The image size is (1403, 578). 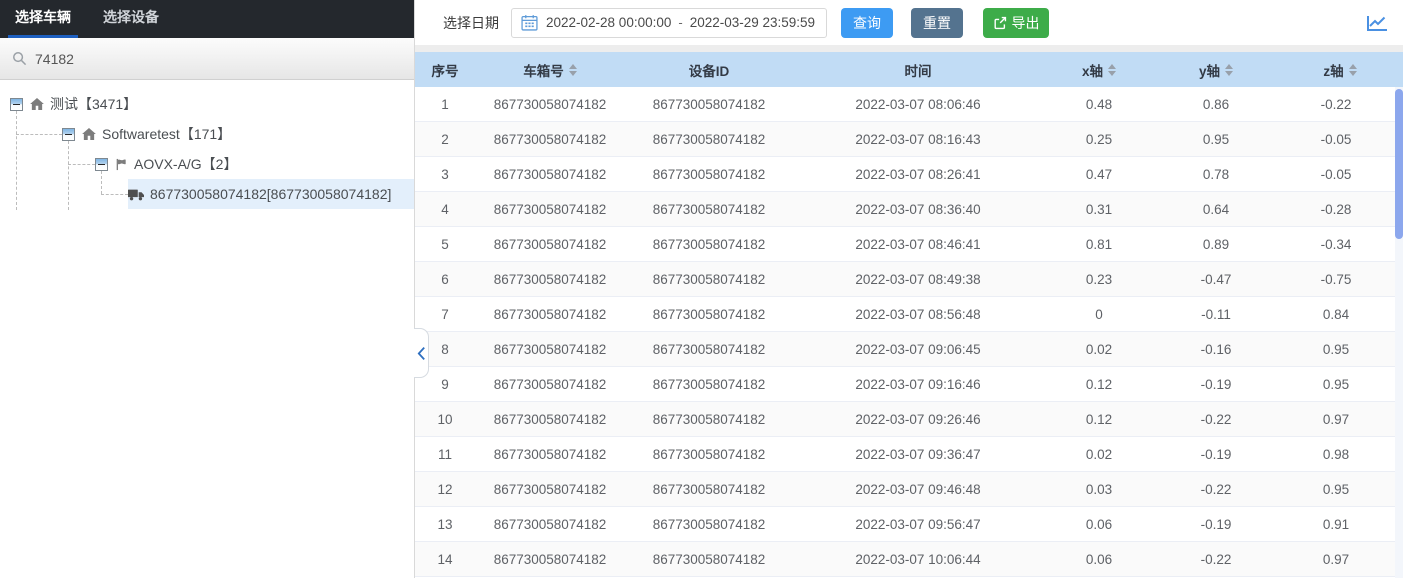 I want to click on line-chart-icon, so click(x=1377, y=23).